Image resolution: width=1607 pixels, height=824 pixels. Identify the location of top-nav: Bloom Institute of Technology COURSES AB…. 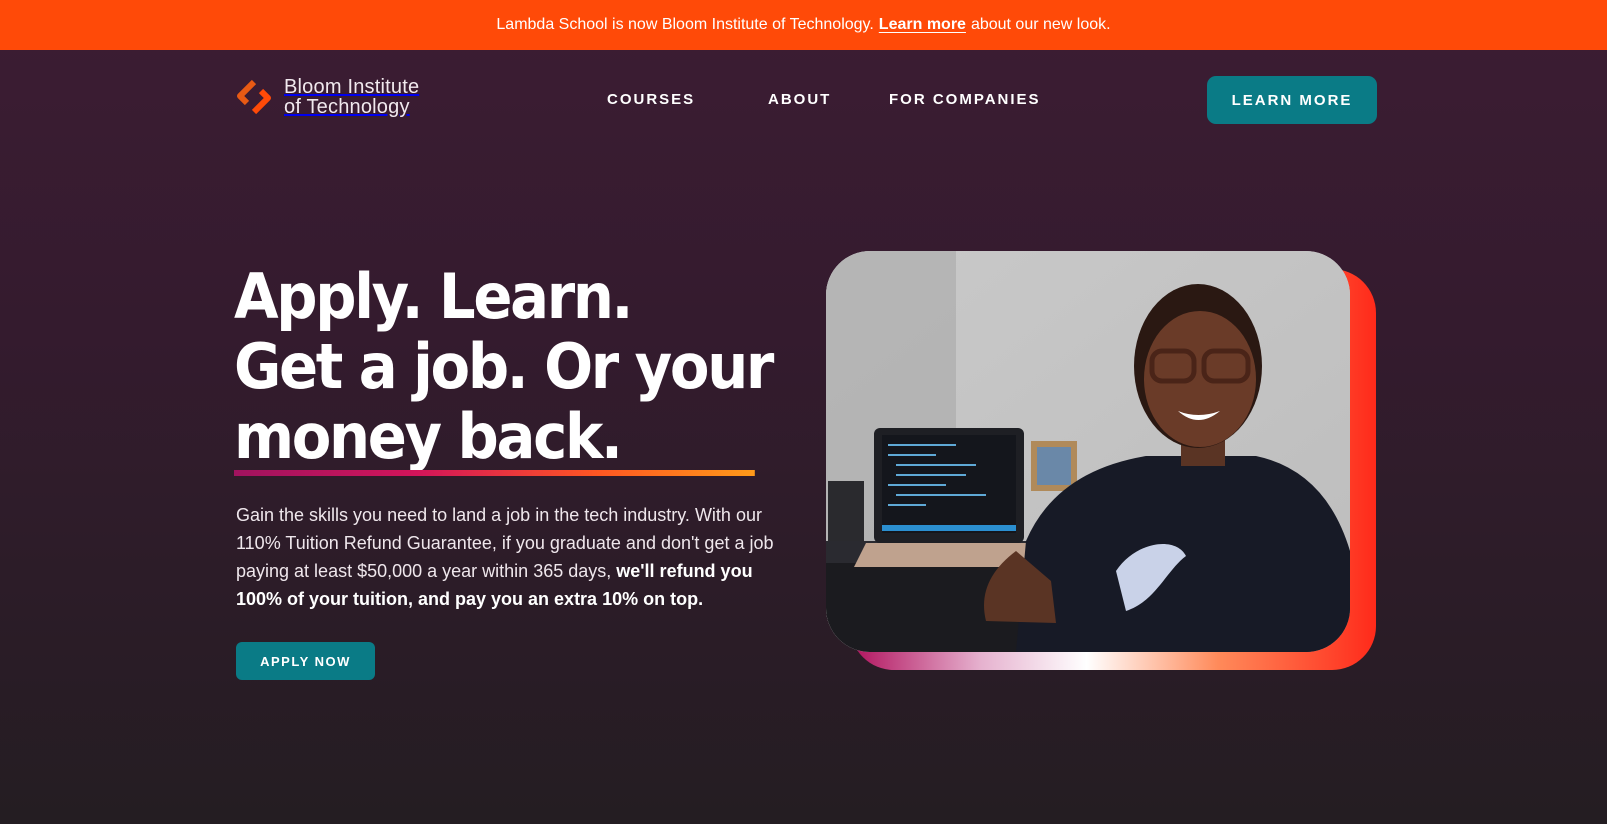
(803, 100).